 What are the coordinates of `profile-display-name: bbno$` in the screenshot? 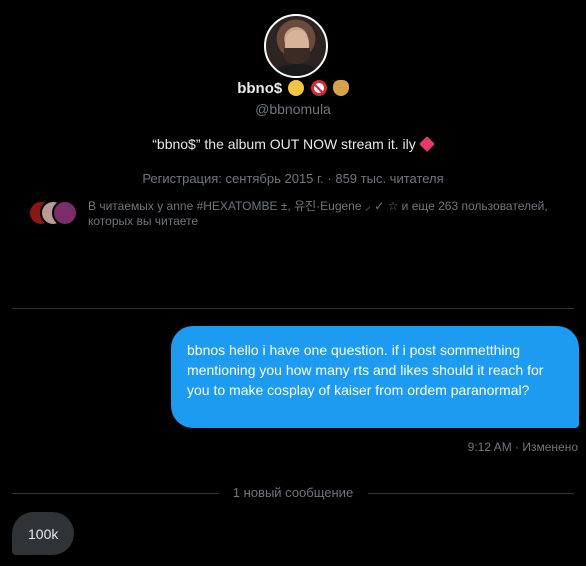 It's located at (293, 88).